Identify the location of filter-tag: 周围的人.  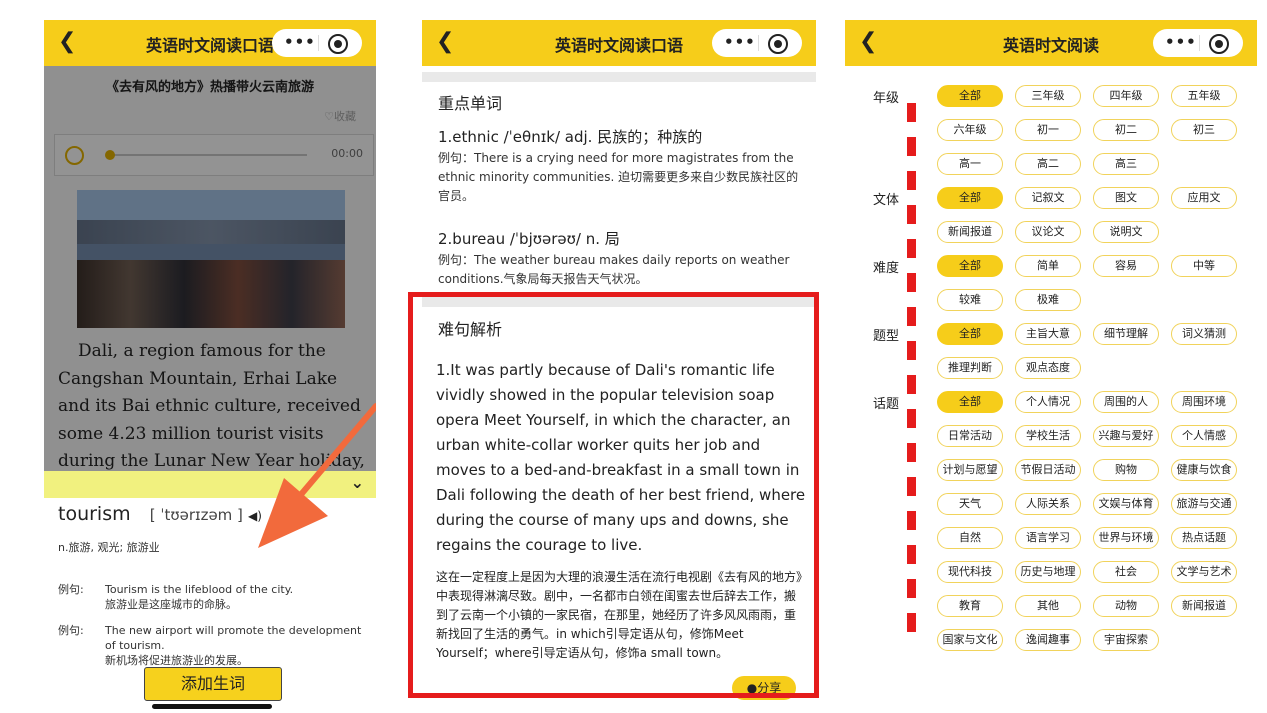
(1126, 402).